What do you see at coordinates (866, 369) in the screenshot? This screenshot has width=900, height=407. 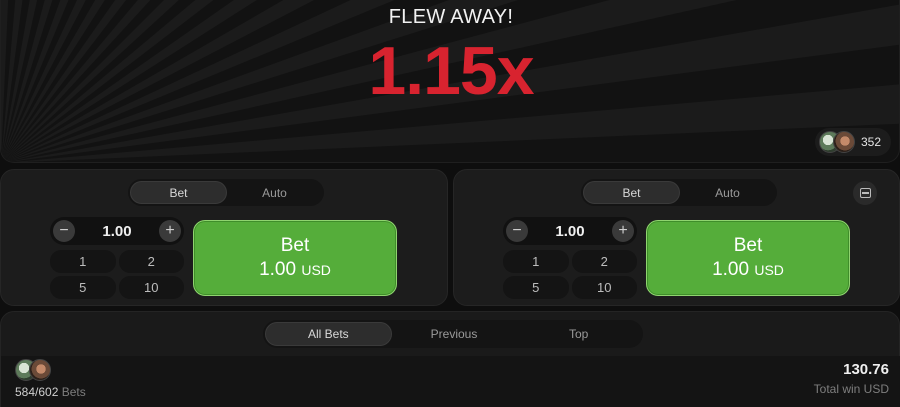 I see `total-win-value: 130.76` at bounding box center [866, 369].